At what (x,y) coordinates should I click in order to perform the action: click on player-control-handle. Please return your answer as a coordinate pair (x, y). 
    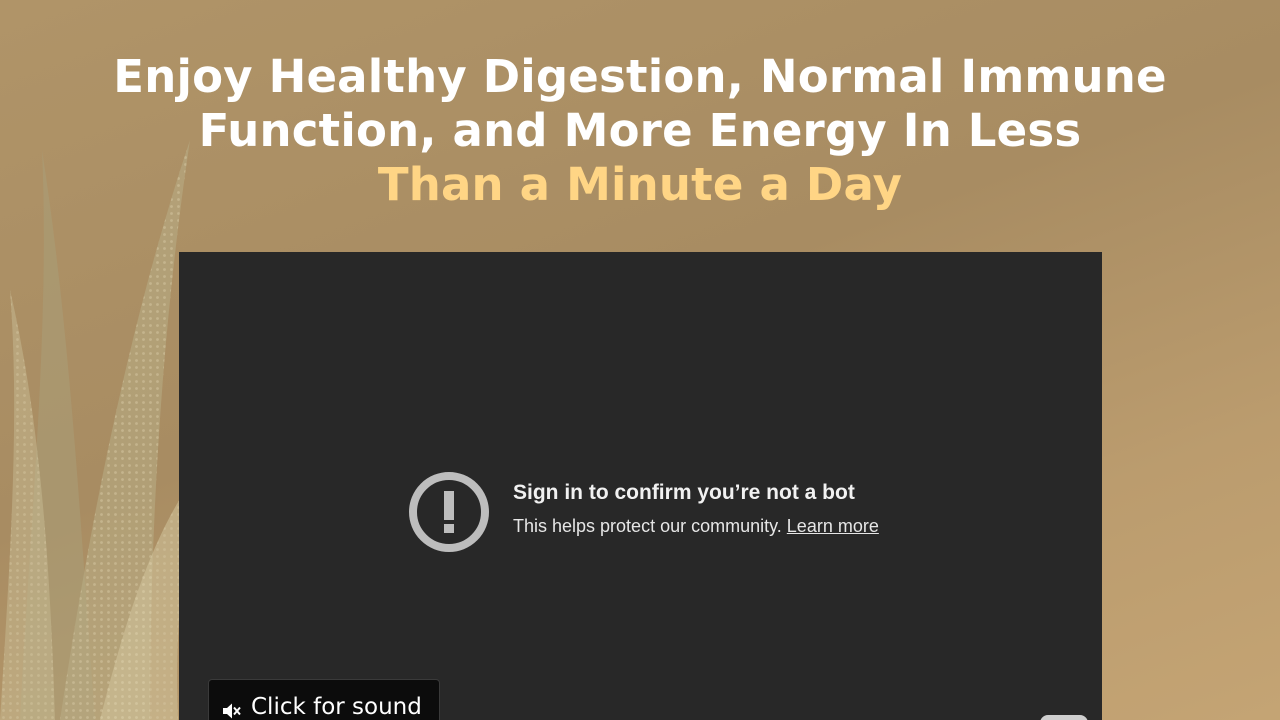
    Looking at the image, I should click on (1064, 717).